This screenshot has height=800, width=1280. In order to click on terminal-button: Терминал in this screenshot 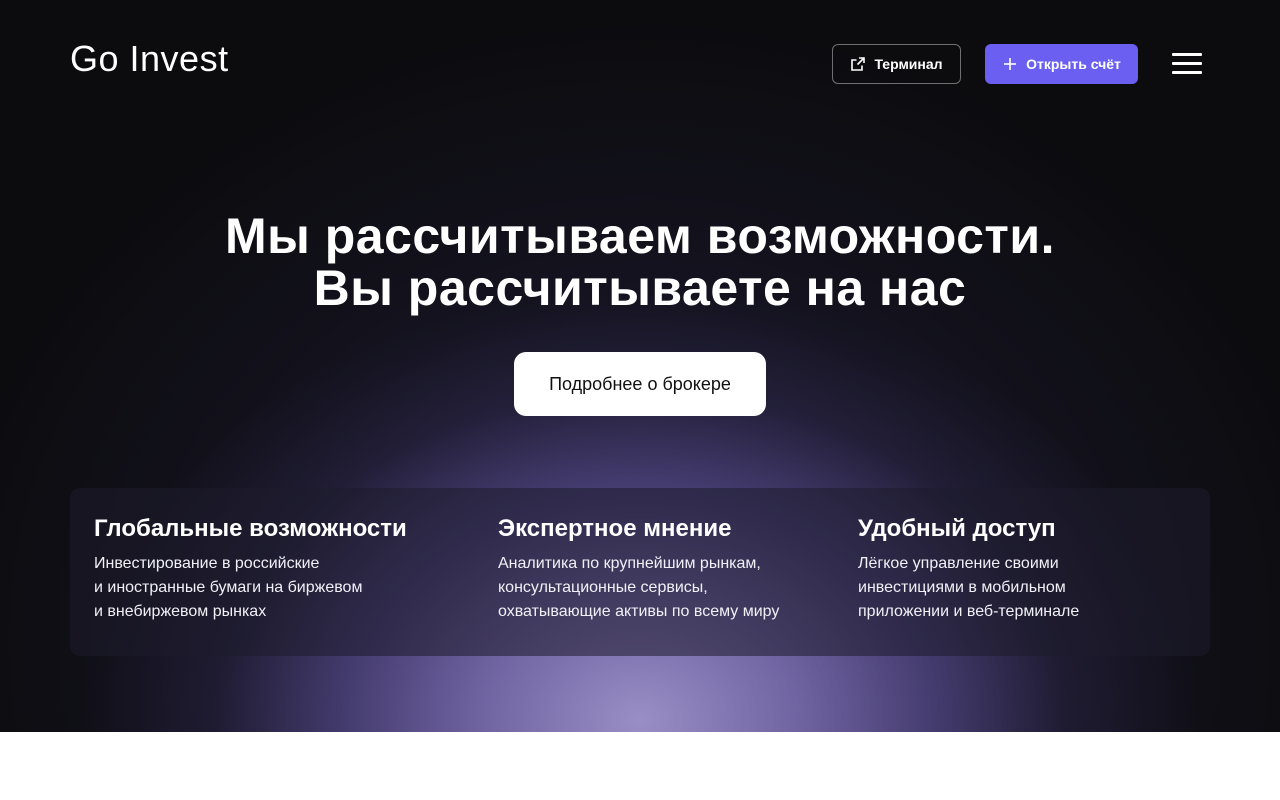, I will do `click(896, 64)`.